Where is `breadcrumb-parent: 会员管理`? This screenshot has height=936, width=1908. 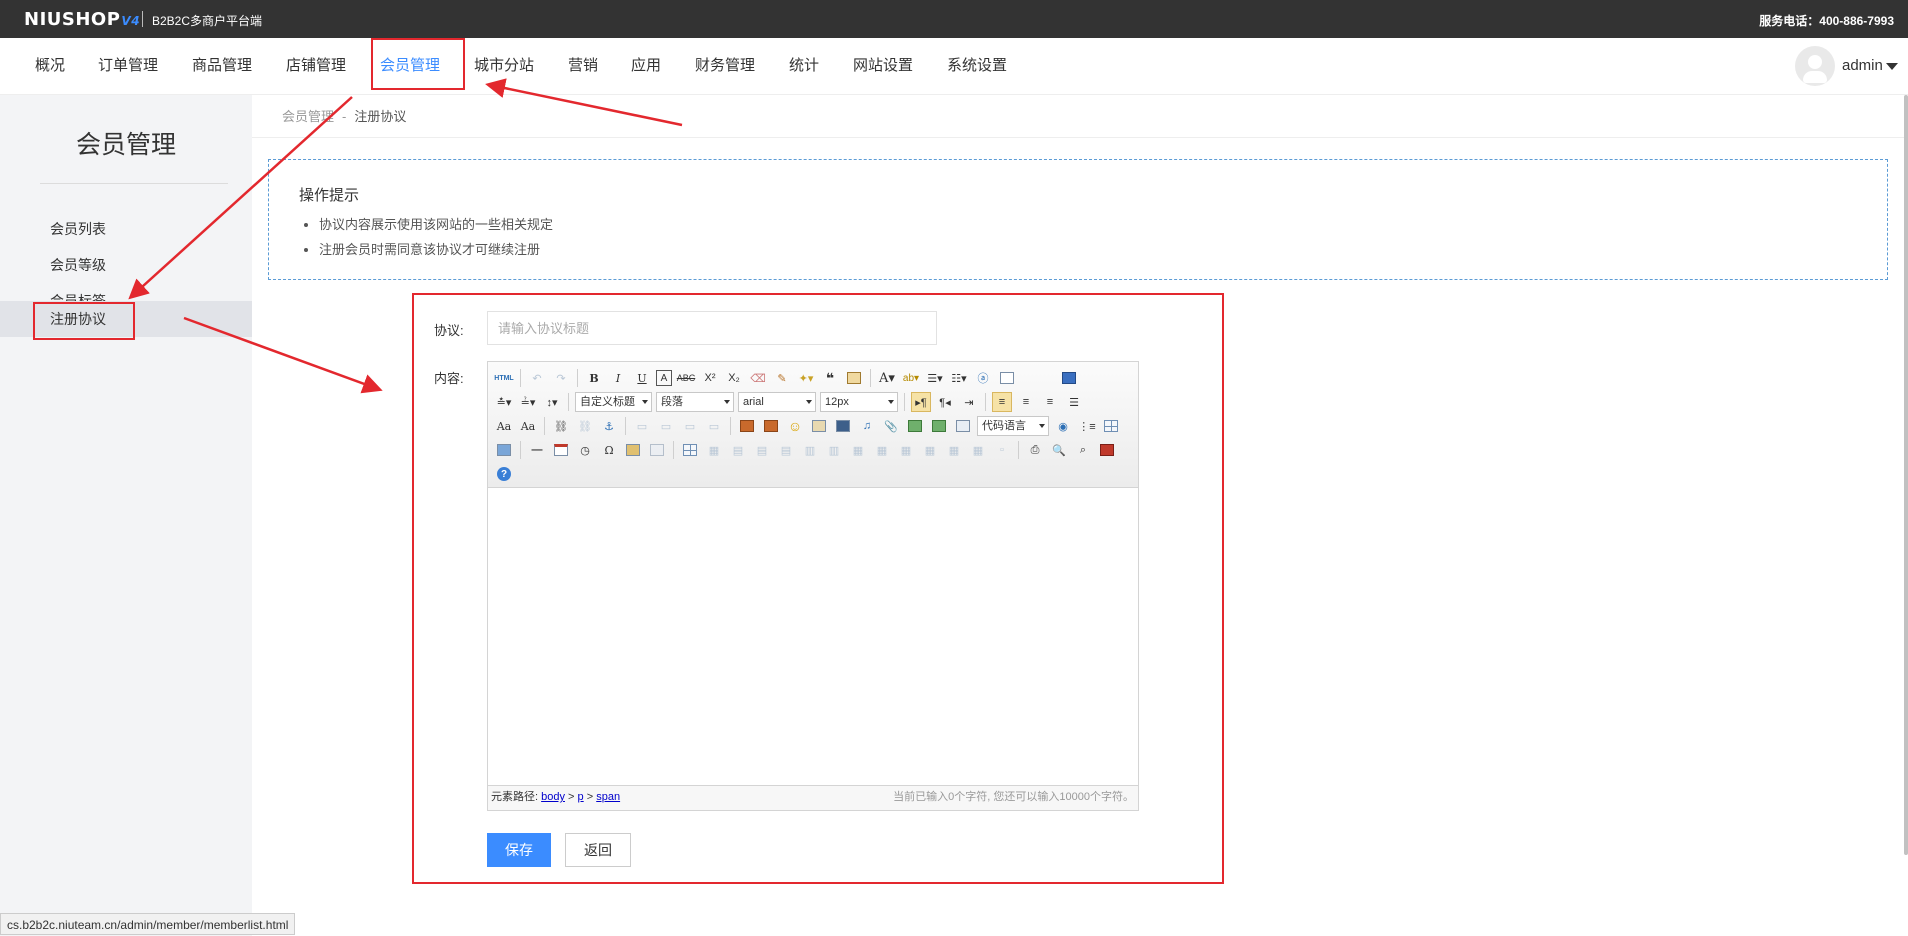 breadcrumb-parent: 会员管理 is located at coordinates (308, 116).